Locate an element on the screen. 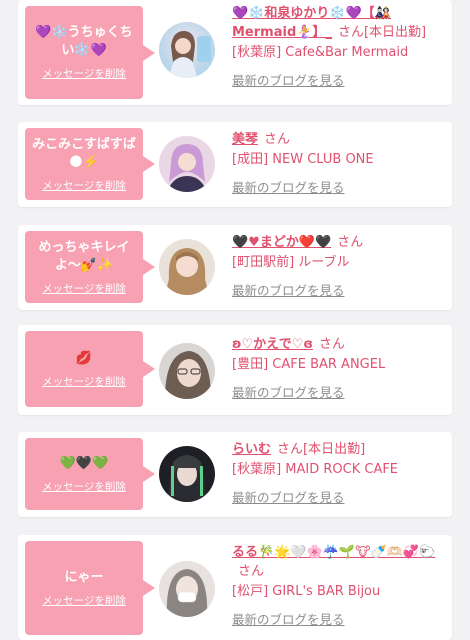 The width and height of the screenshot is (470, 640). shop-name: [秋葉原] Cafe&Bar Mermaid is located at coordinates (320, 52).